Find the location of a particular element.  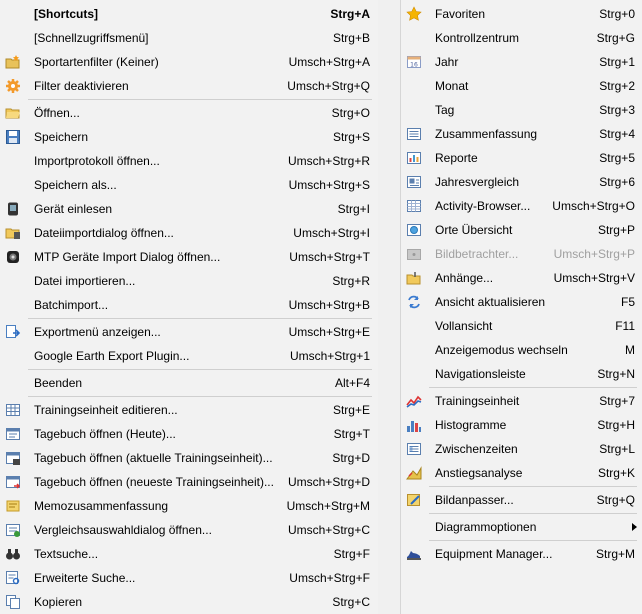

menu-item-zusammenfassung: Zusammenfassung Strg+4 is located at coordinates (521, 134).